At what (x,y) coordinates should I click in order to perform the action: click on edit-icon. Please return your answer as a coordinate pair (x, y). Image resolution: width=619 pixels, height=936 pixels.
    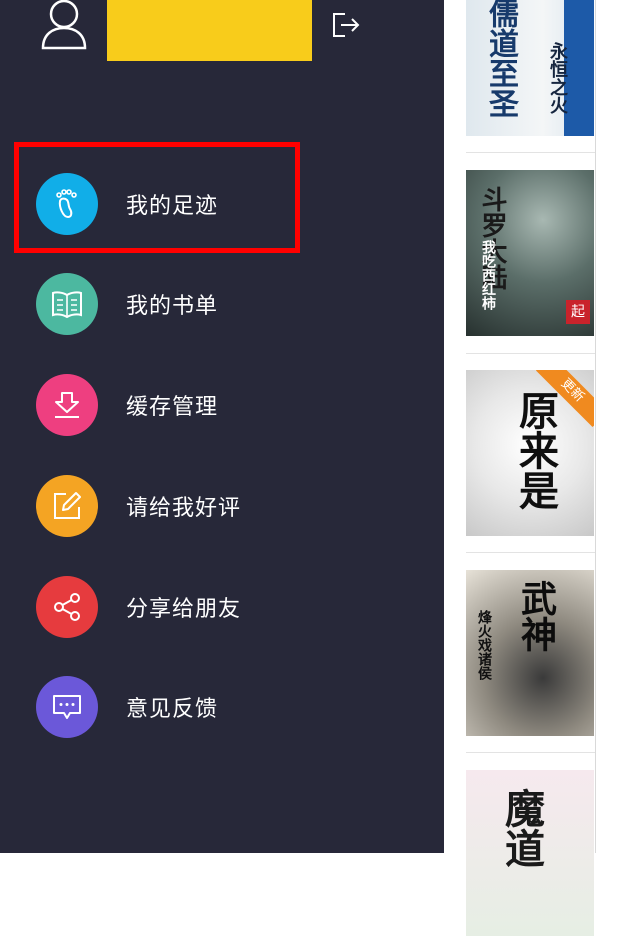
    Looking at the image, I should click on (67, 506).